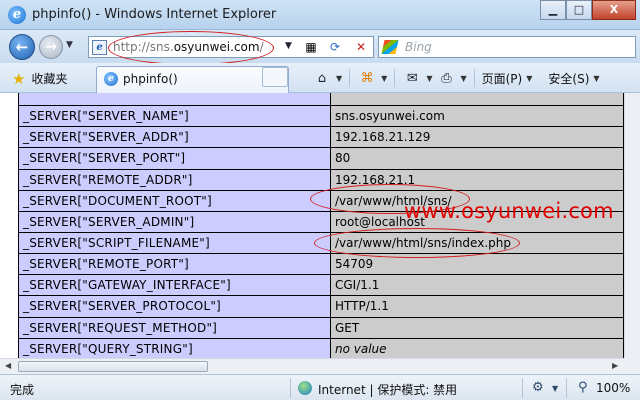  Describe the element at coordinates (174, 285) in the screenshot. I see `server-variable-key: _SERVER["GATEWAY_INTERFACE"]` at that location.